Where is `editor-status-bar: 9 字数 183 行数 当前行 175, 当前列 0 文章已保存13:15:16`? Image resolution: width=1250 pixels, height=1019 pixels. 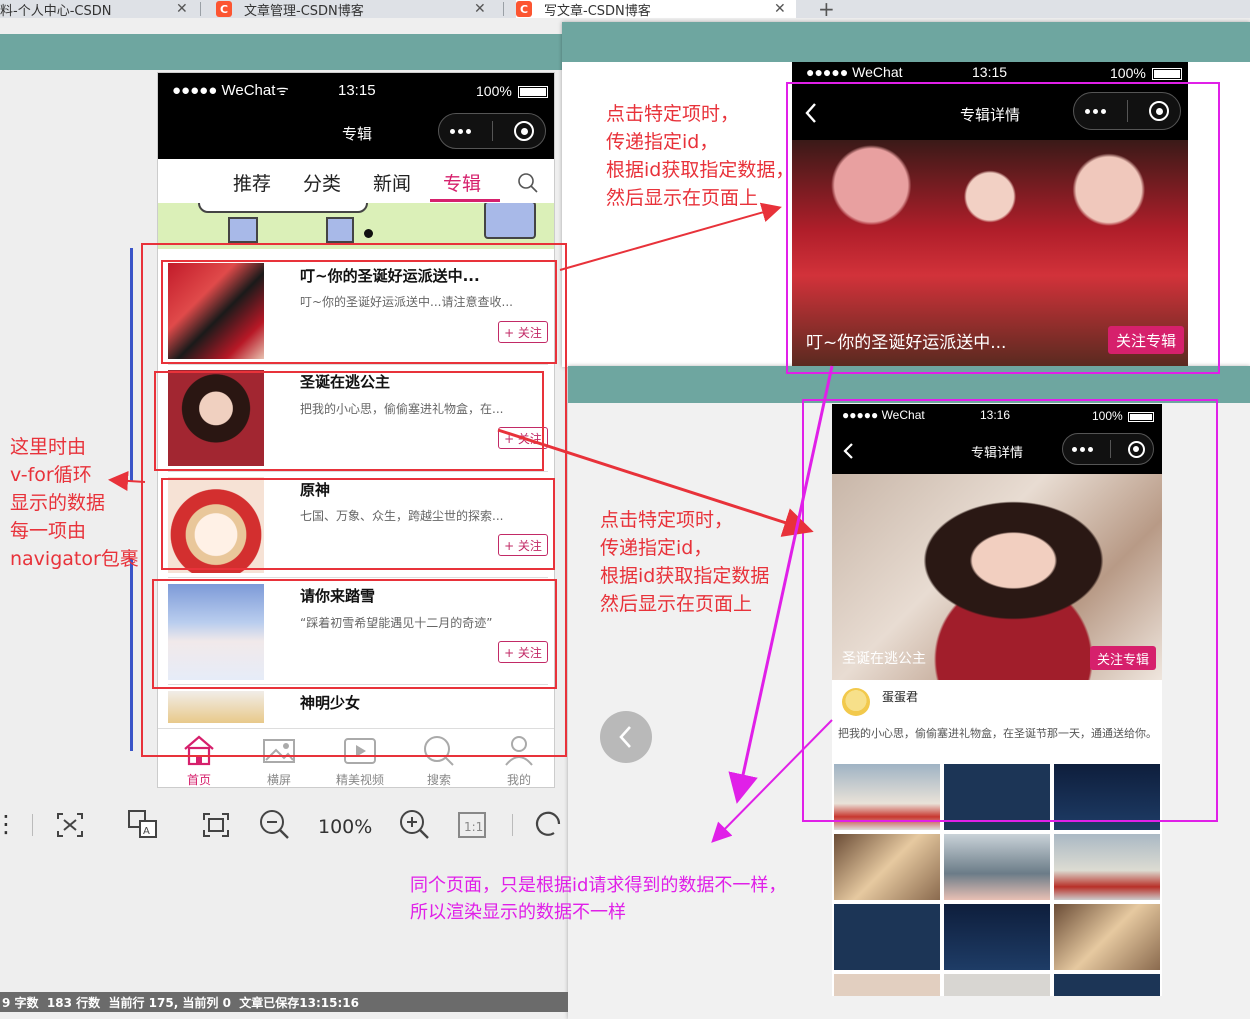 editor-status-bar: 9 字数 183 行数 当前行 175, 当前列 0 文章已保存13:15:16 is located at coordinates (284, 1002).